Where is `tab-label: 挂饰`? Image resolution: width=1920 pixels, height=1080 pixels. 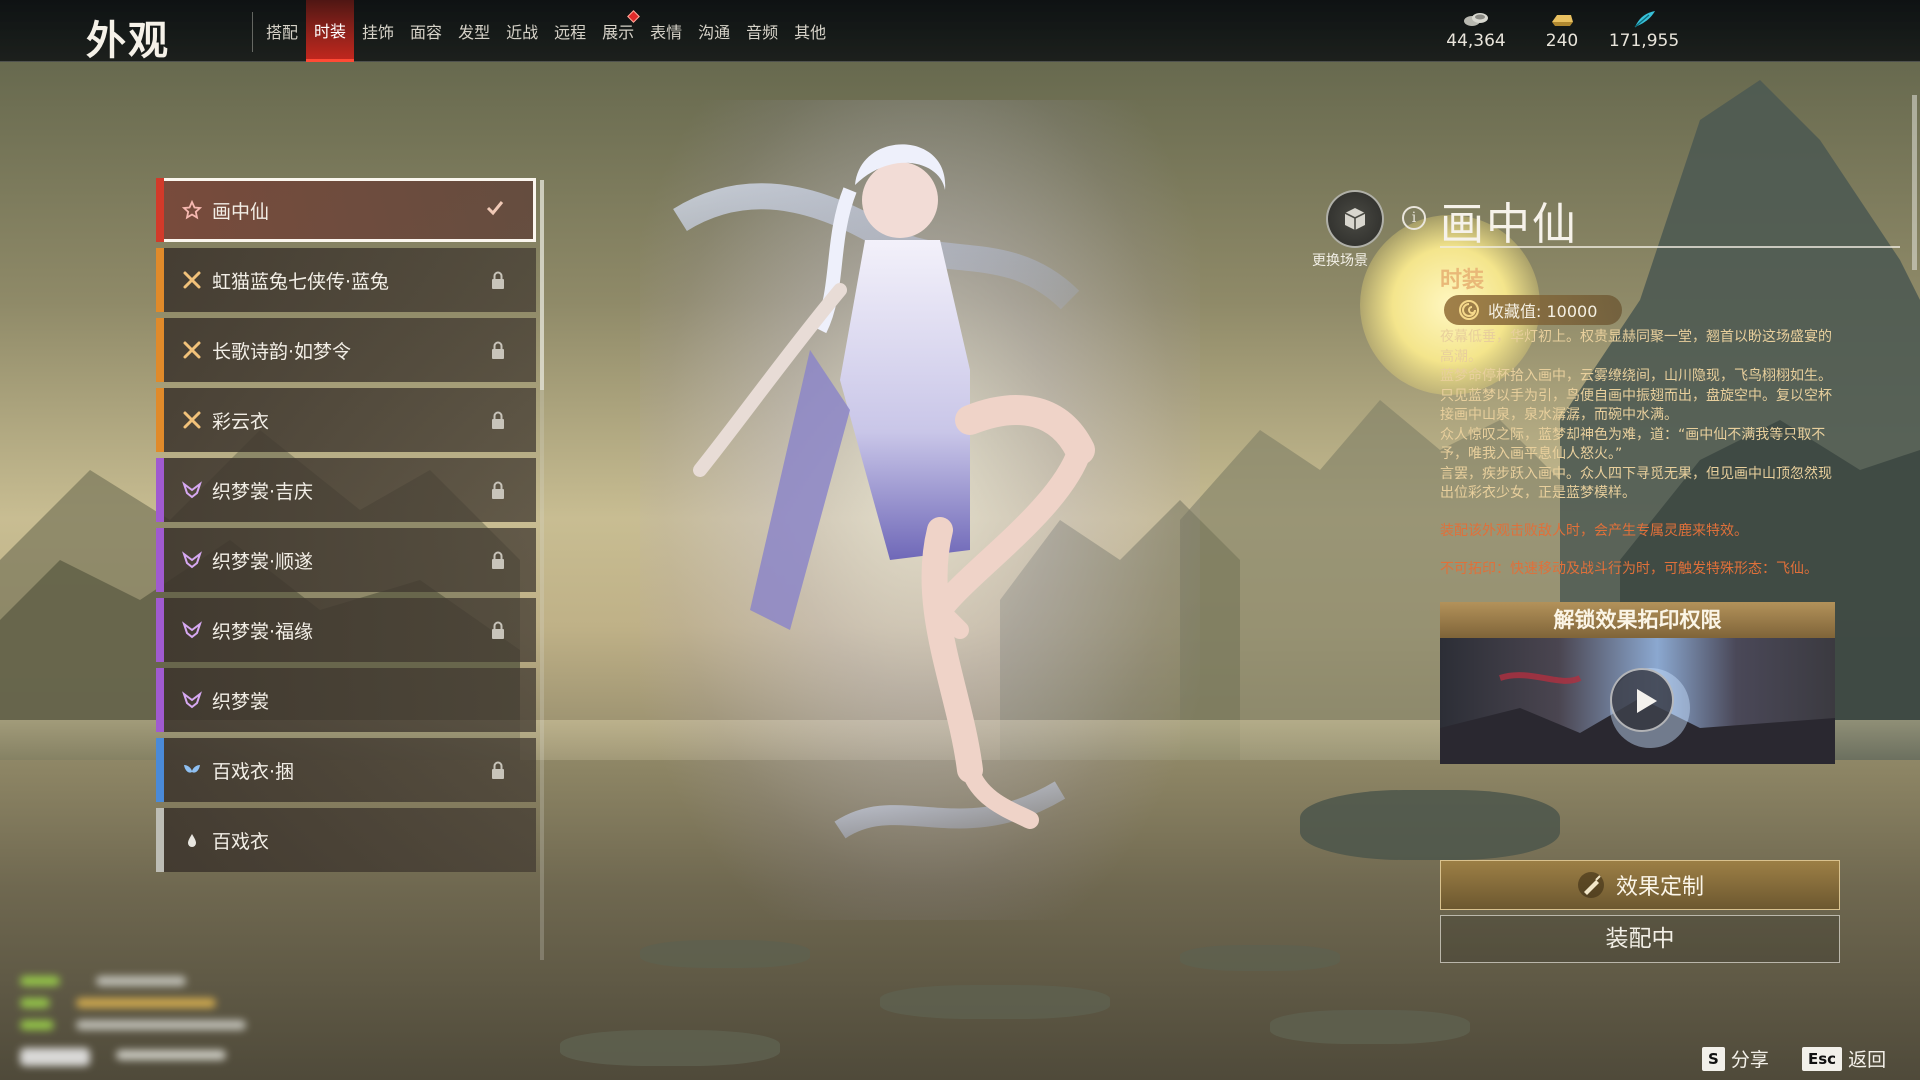
tab-label: 挂饰 is located at coordinates (378, 32).